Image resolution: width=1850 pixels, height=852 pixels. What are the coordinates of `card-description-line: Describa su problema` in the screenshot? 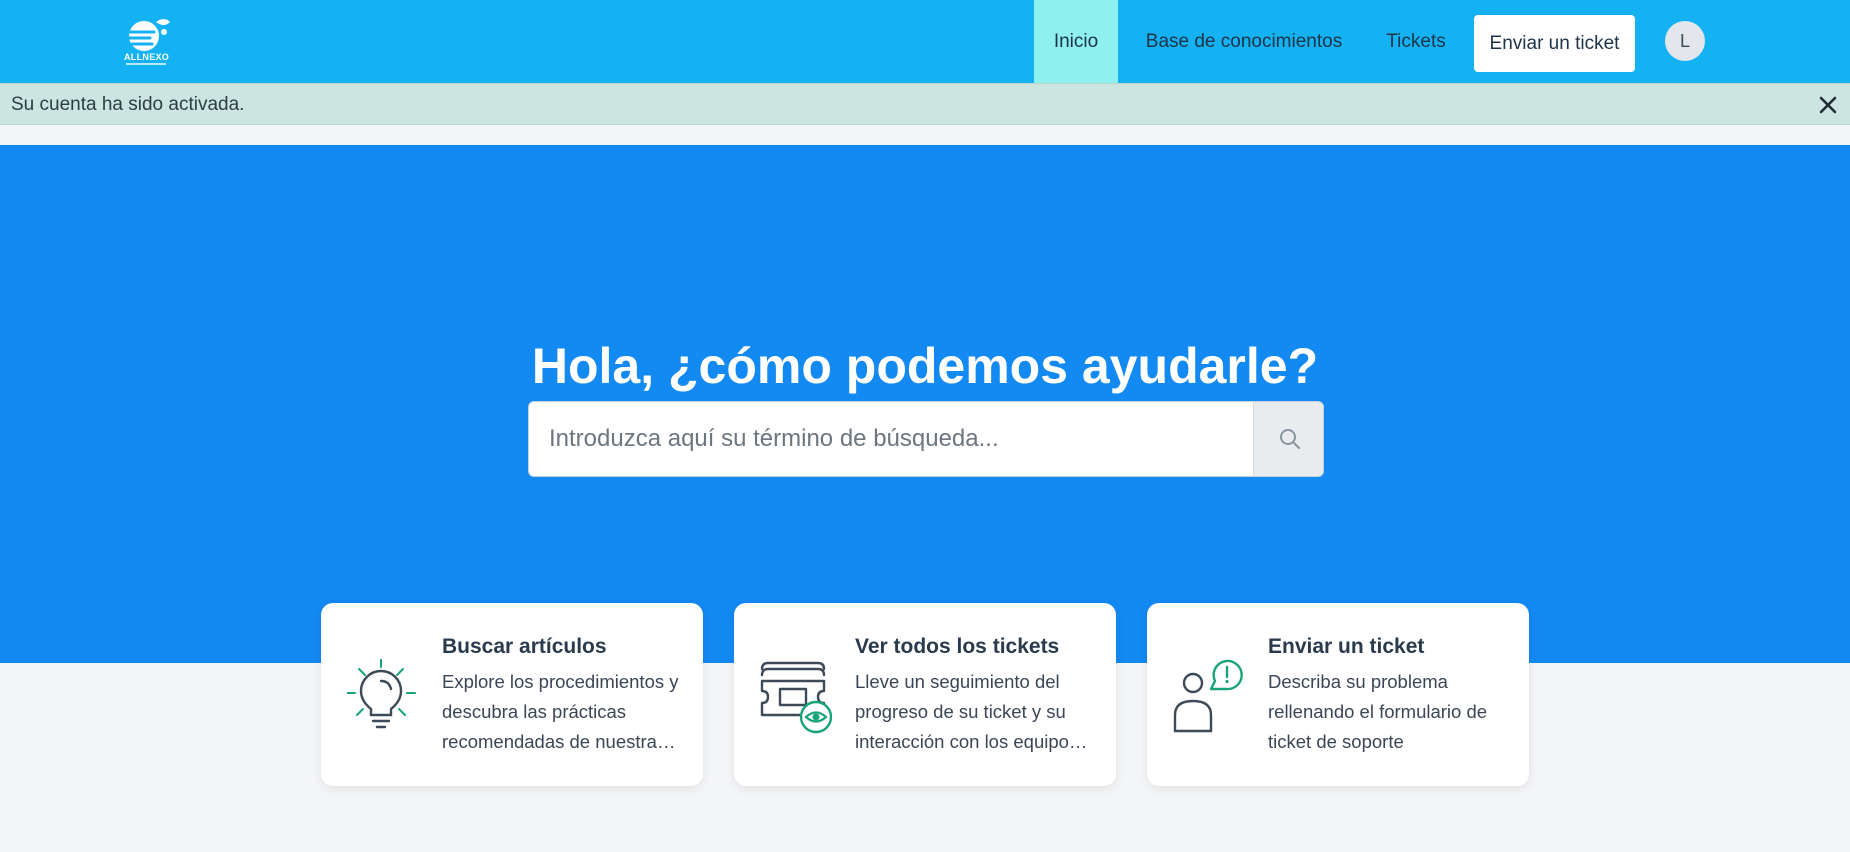 It's located at (1358, 681).